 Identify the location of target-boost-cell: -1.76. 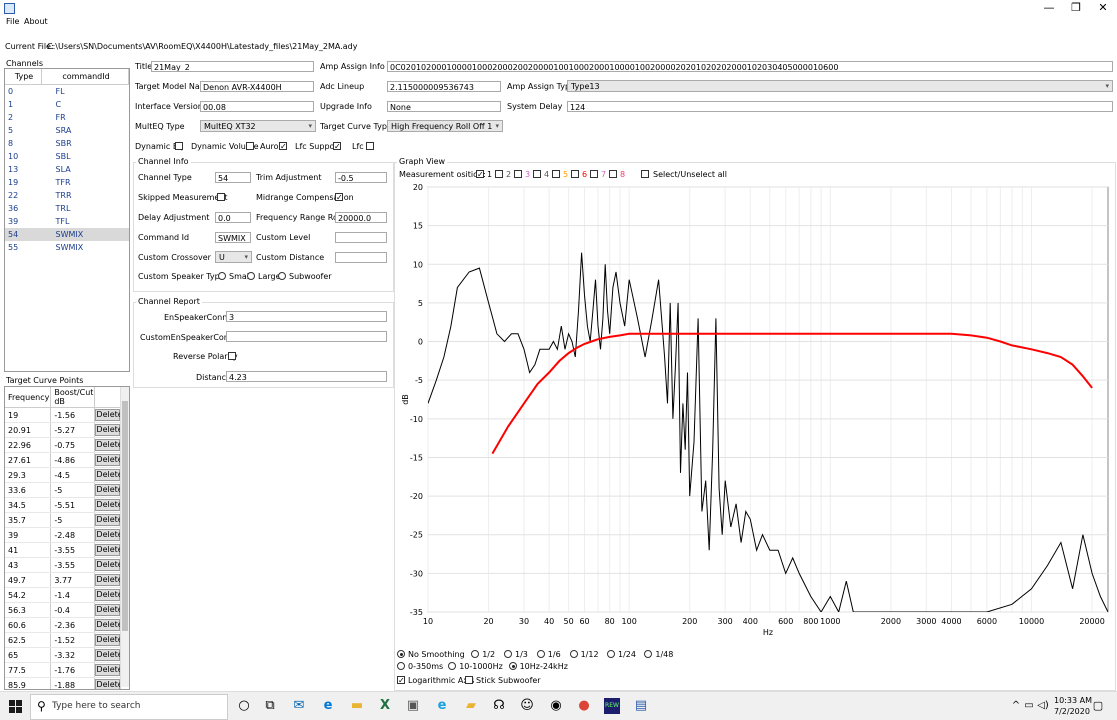
(73, 670).